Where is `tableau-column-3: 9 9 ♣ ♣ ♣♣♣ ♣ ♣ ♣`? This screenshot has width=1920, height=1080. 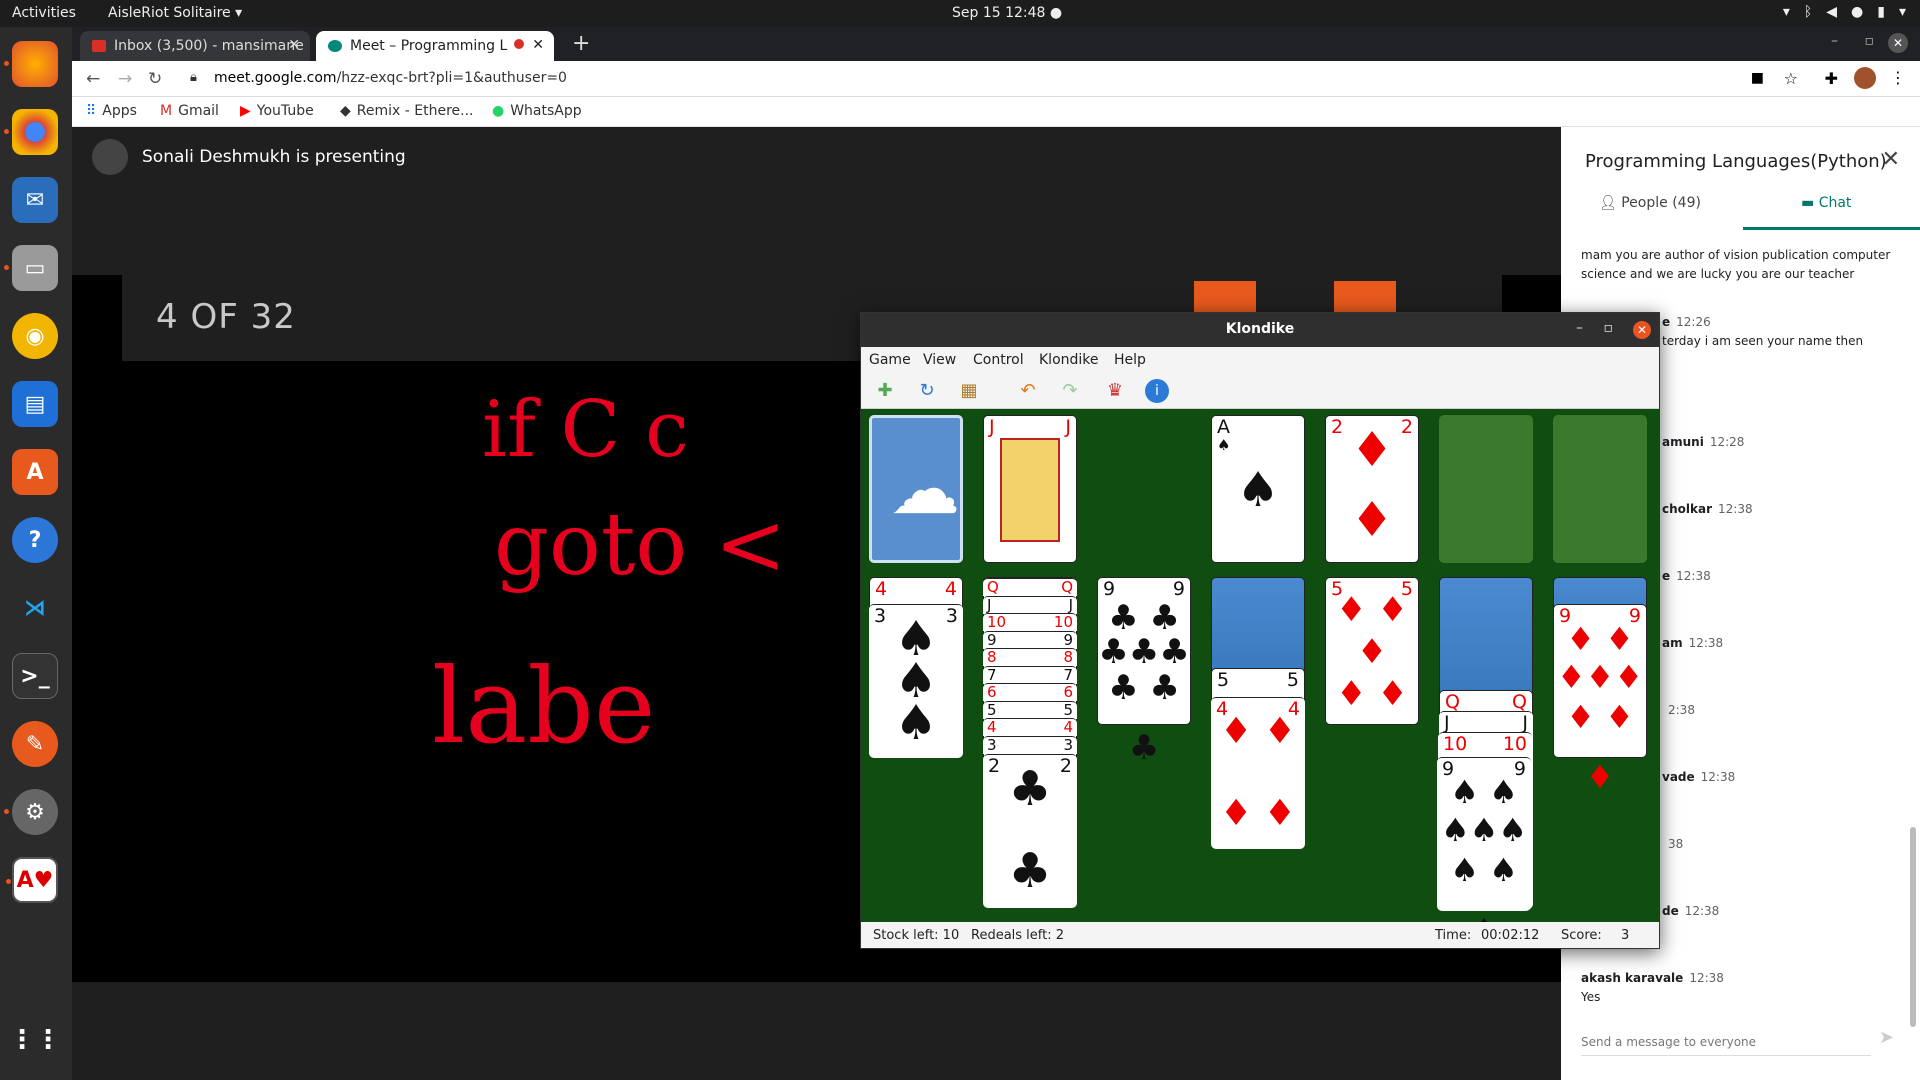
tableau-column-3: 9 9 ♣ ♣ ♣♣♣ ♣ ♣ ♣ is located at coordinates (1144, 672).